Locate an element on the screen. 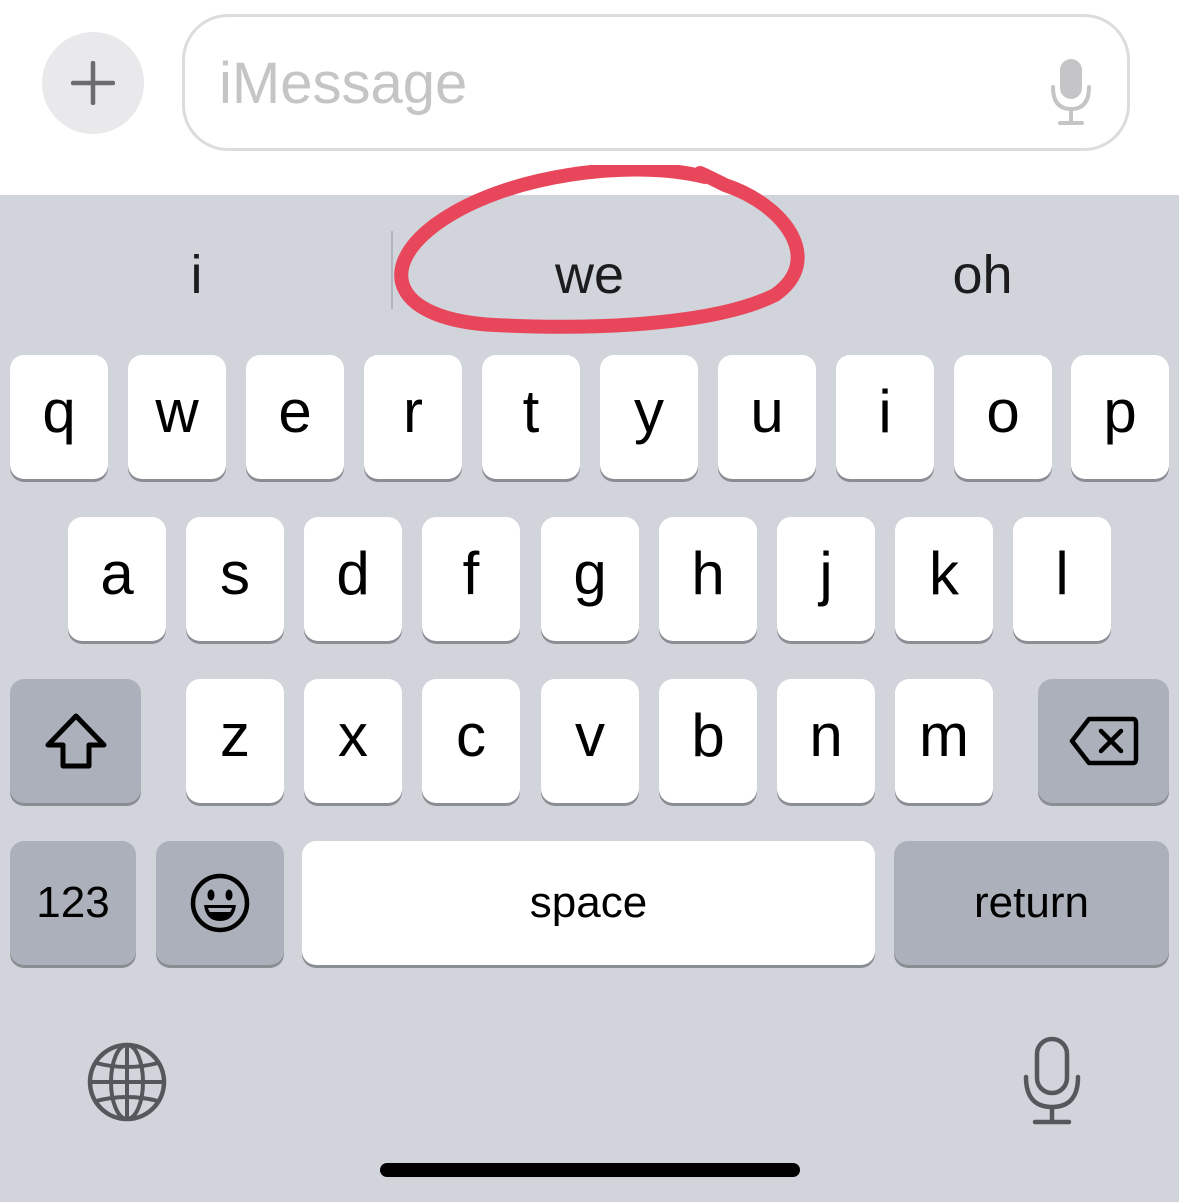 The height and width of the screenshot is (1202, 1179). key-x: x is located at coordinates (353, 741).